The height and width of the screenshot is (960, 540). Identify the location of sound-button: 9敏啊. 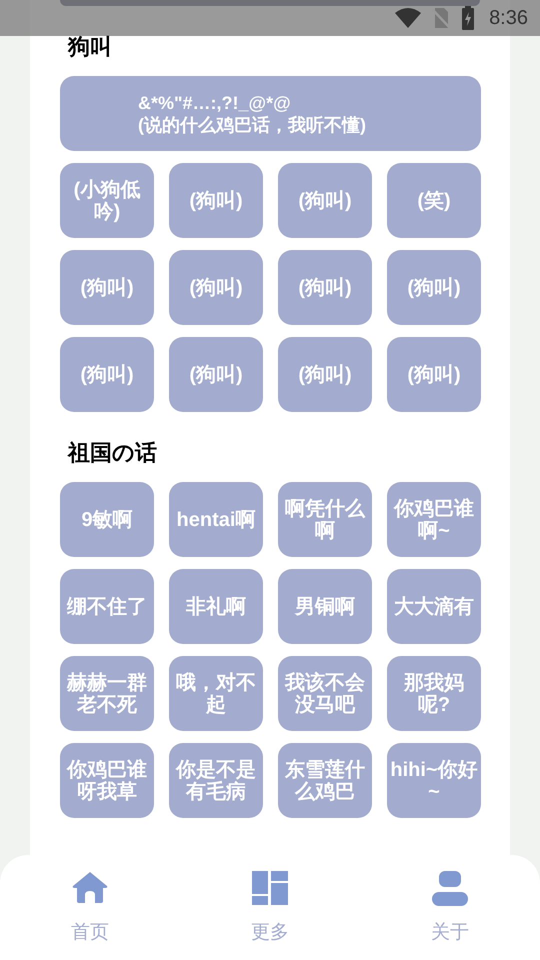
(107, 519).